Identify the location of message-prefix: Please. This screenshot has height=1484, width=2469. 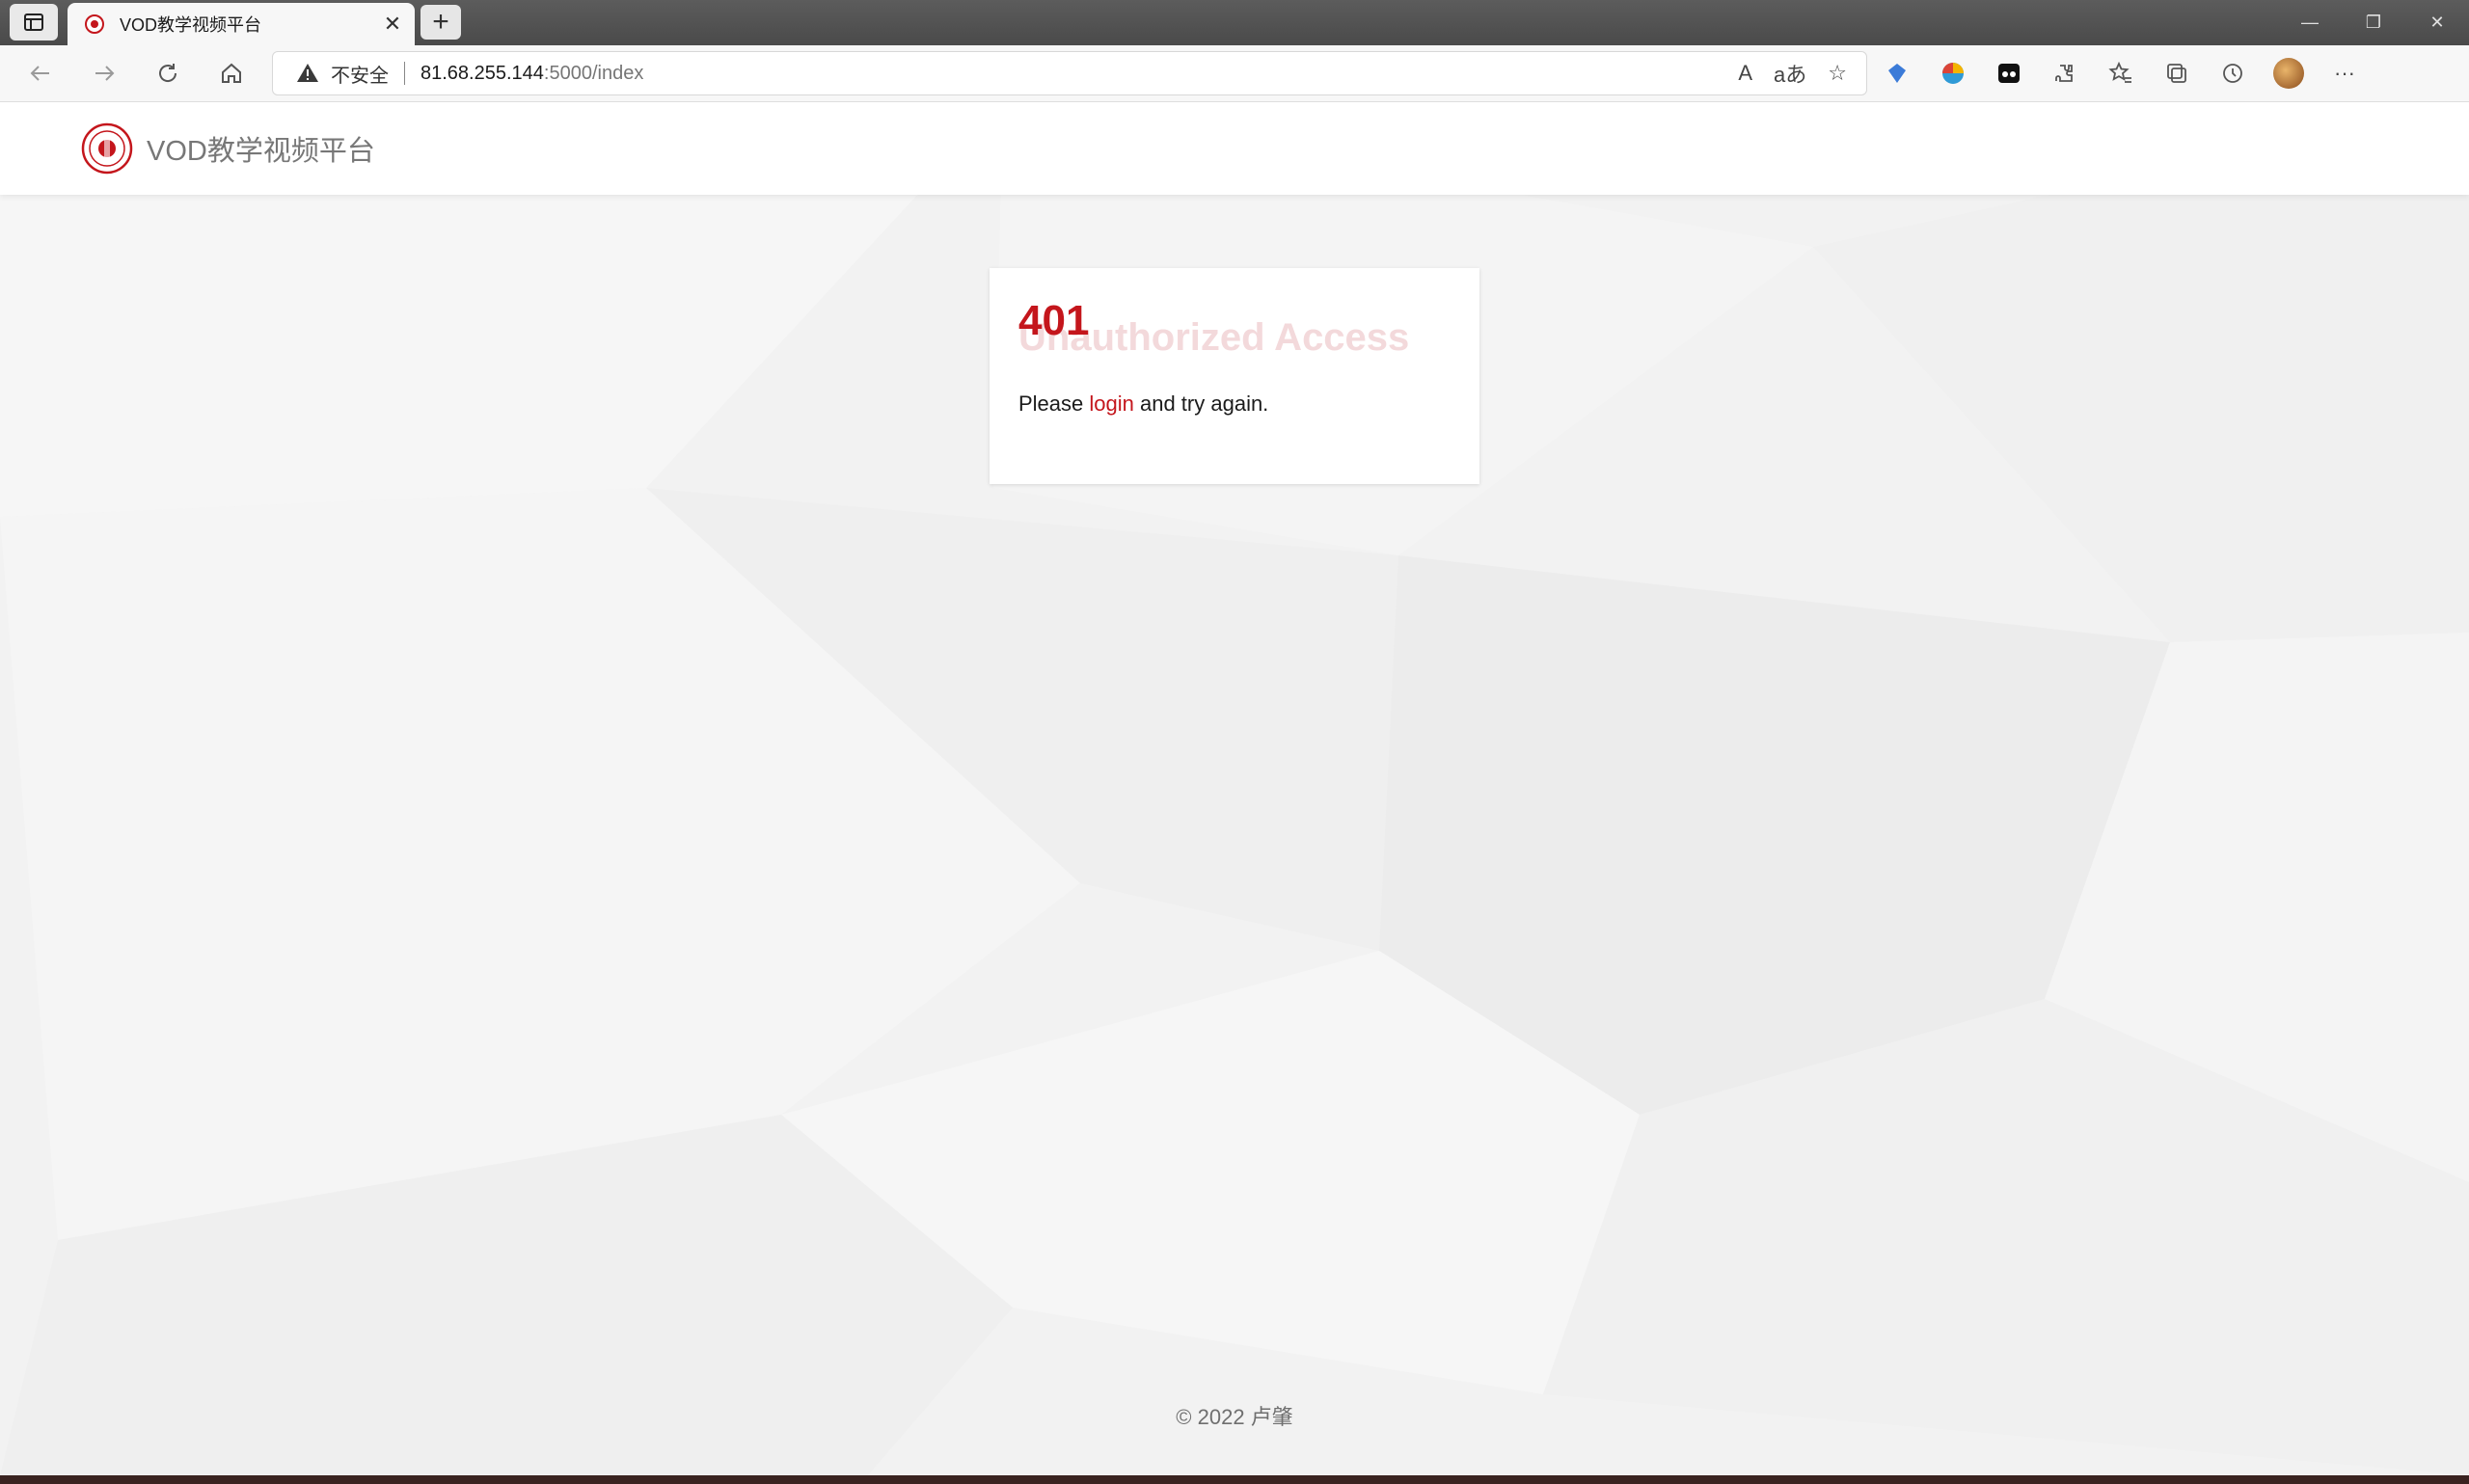
(1054, 403).